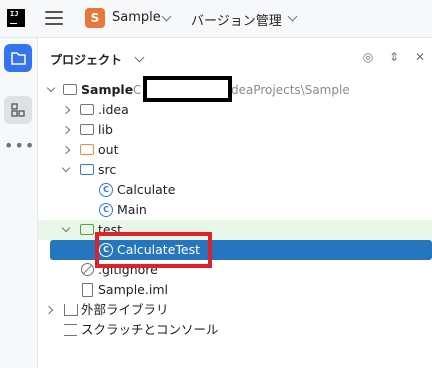 The image size is (432, 368). I want to click on main-menu-icon, so click(54, 18).